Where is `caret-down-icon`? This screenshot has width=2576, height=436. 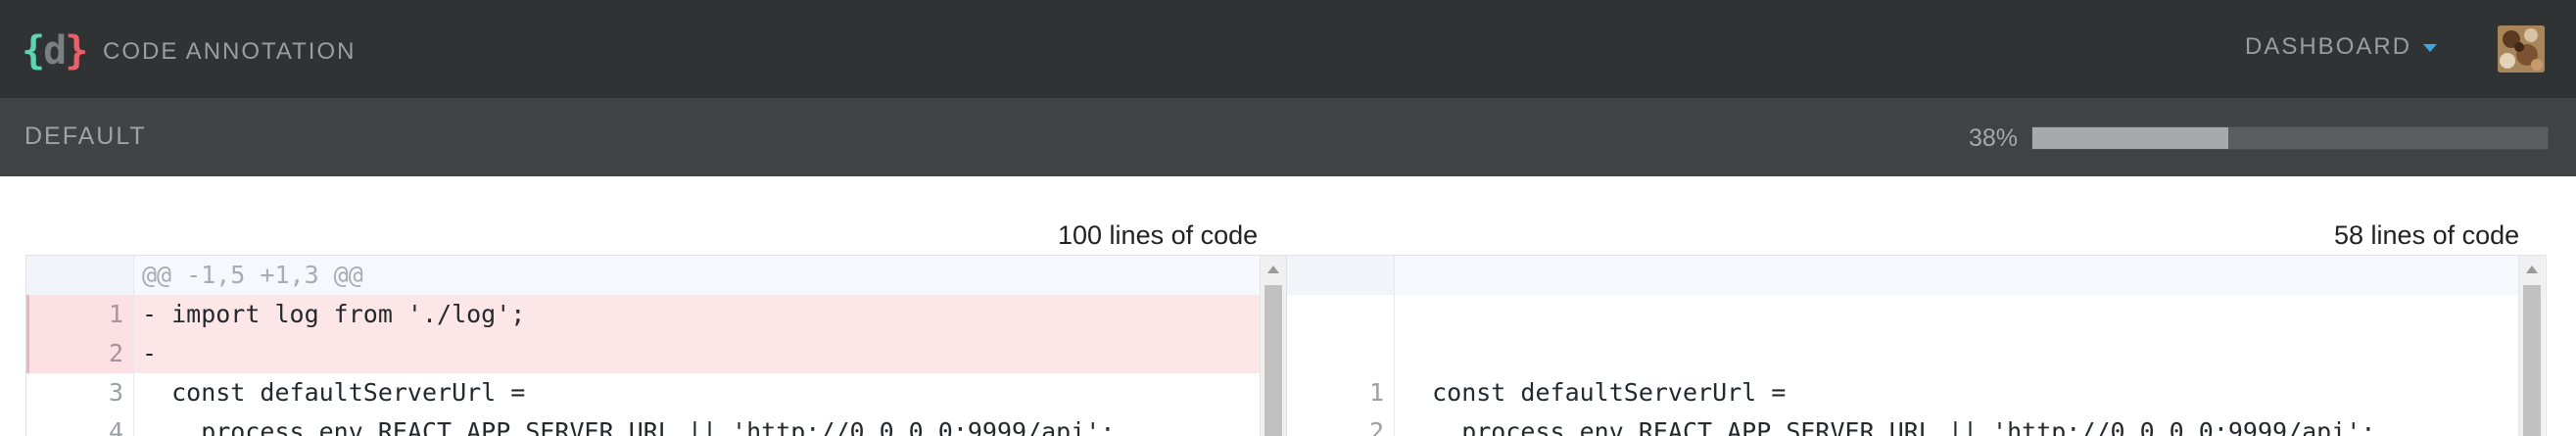
caret-down-icon is located at coordinates (2431, 48).